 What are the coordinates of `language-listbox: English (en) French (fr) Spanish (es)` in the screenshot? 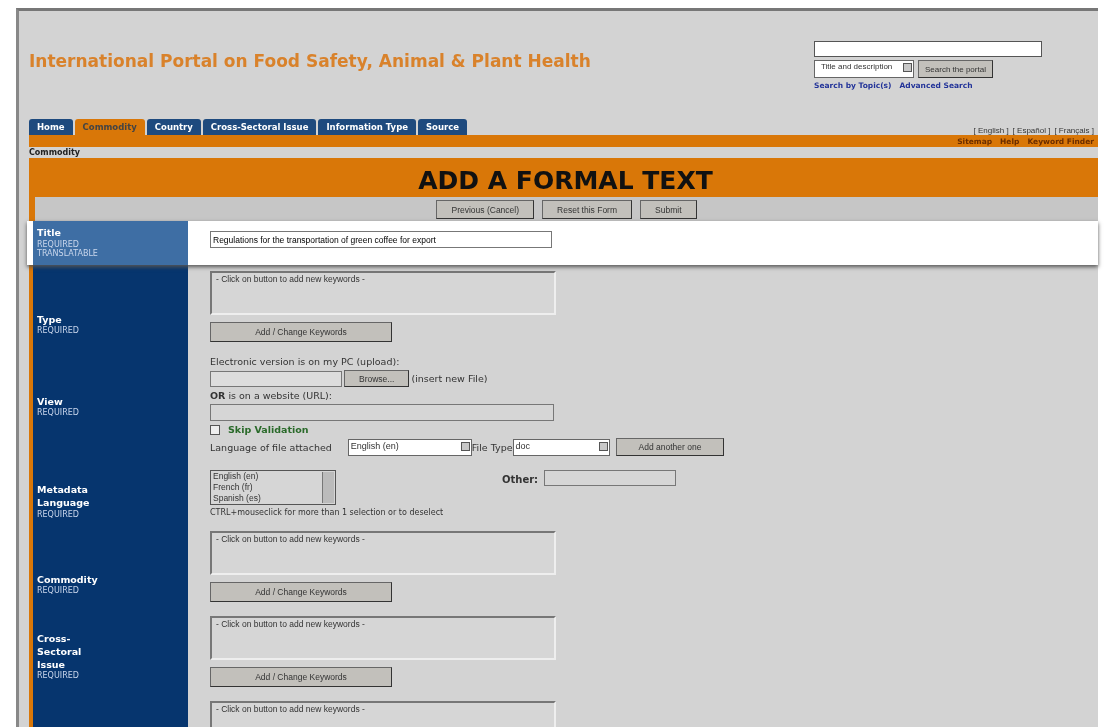 It's located at (273, 487).